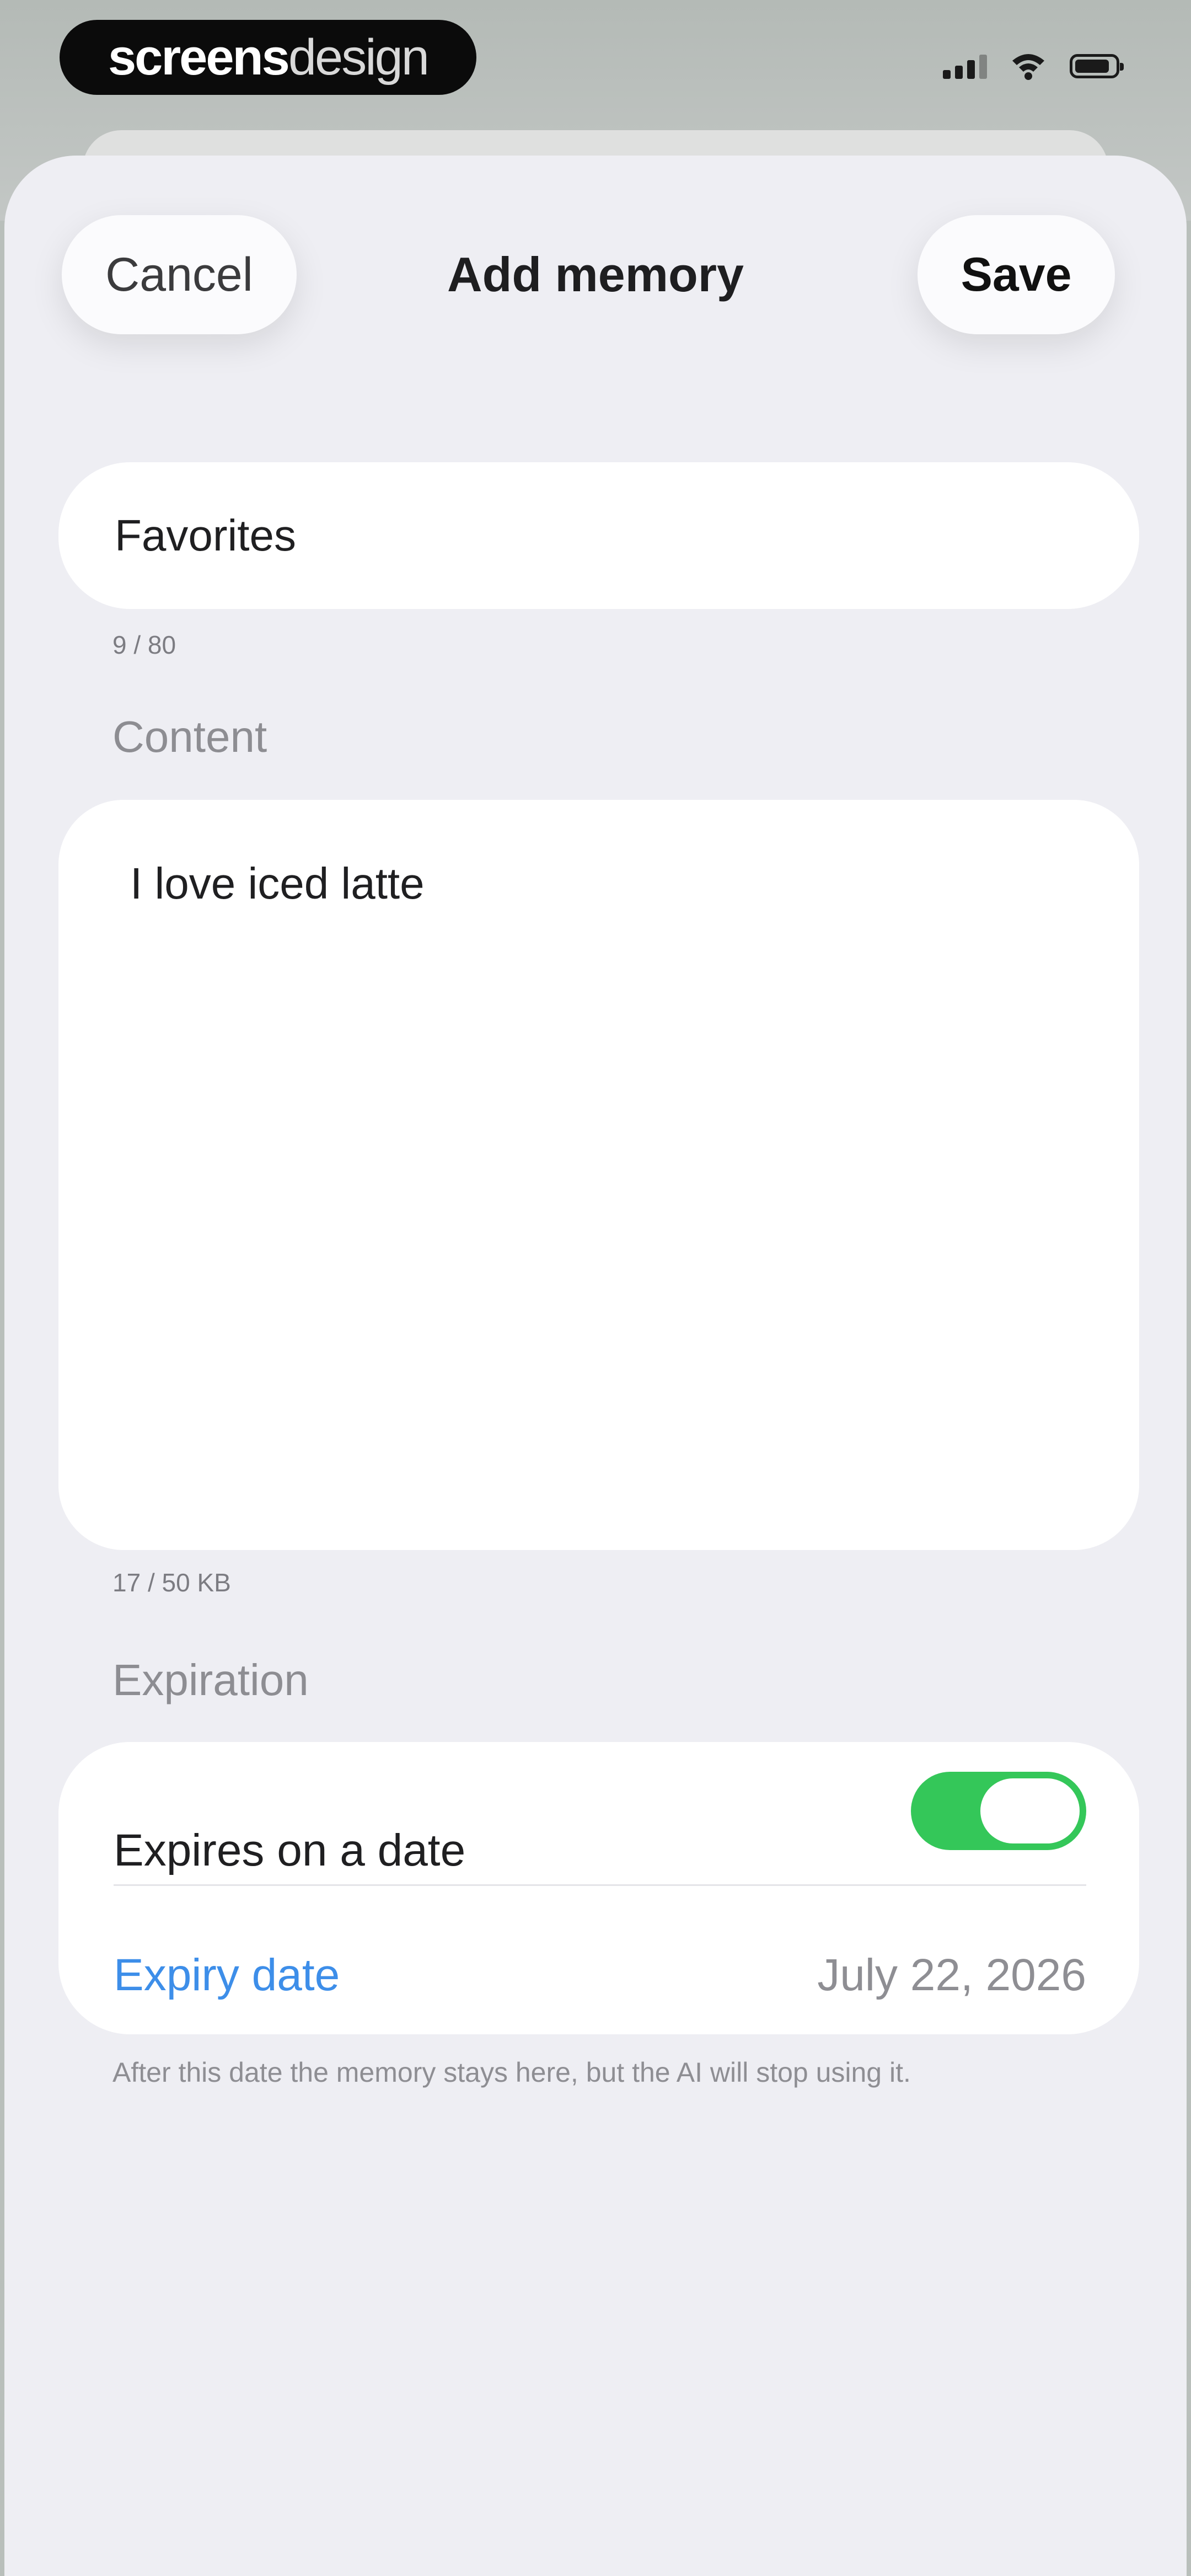 Image resolution: width=1191 pixels, height=2576 pixels. What do you see at coordinates (227, 1975) in the screenshot?
I see `expiry-date-label: Expiry date` at bounding box center [227, 1975].